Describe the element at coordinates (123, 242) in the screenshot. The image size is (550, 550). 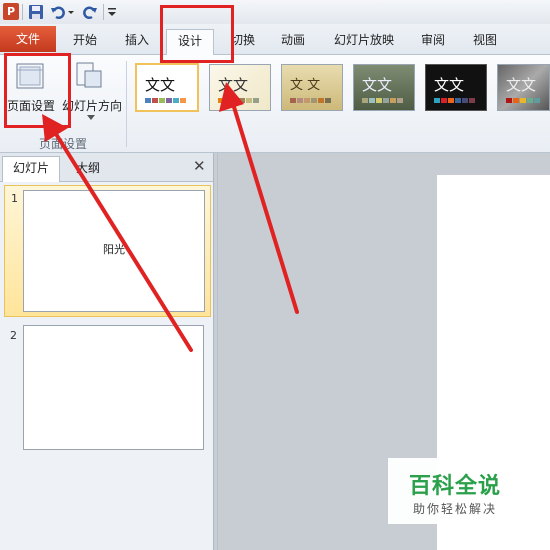
I see `annotation-arrow-to-page-setup` at that location.